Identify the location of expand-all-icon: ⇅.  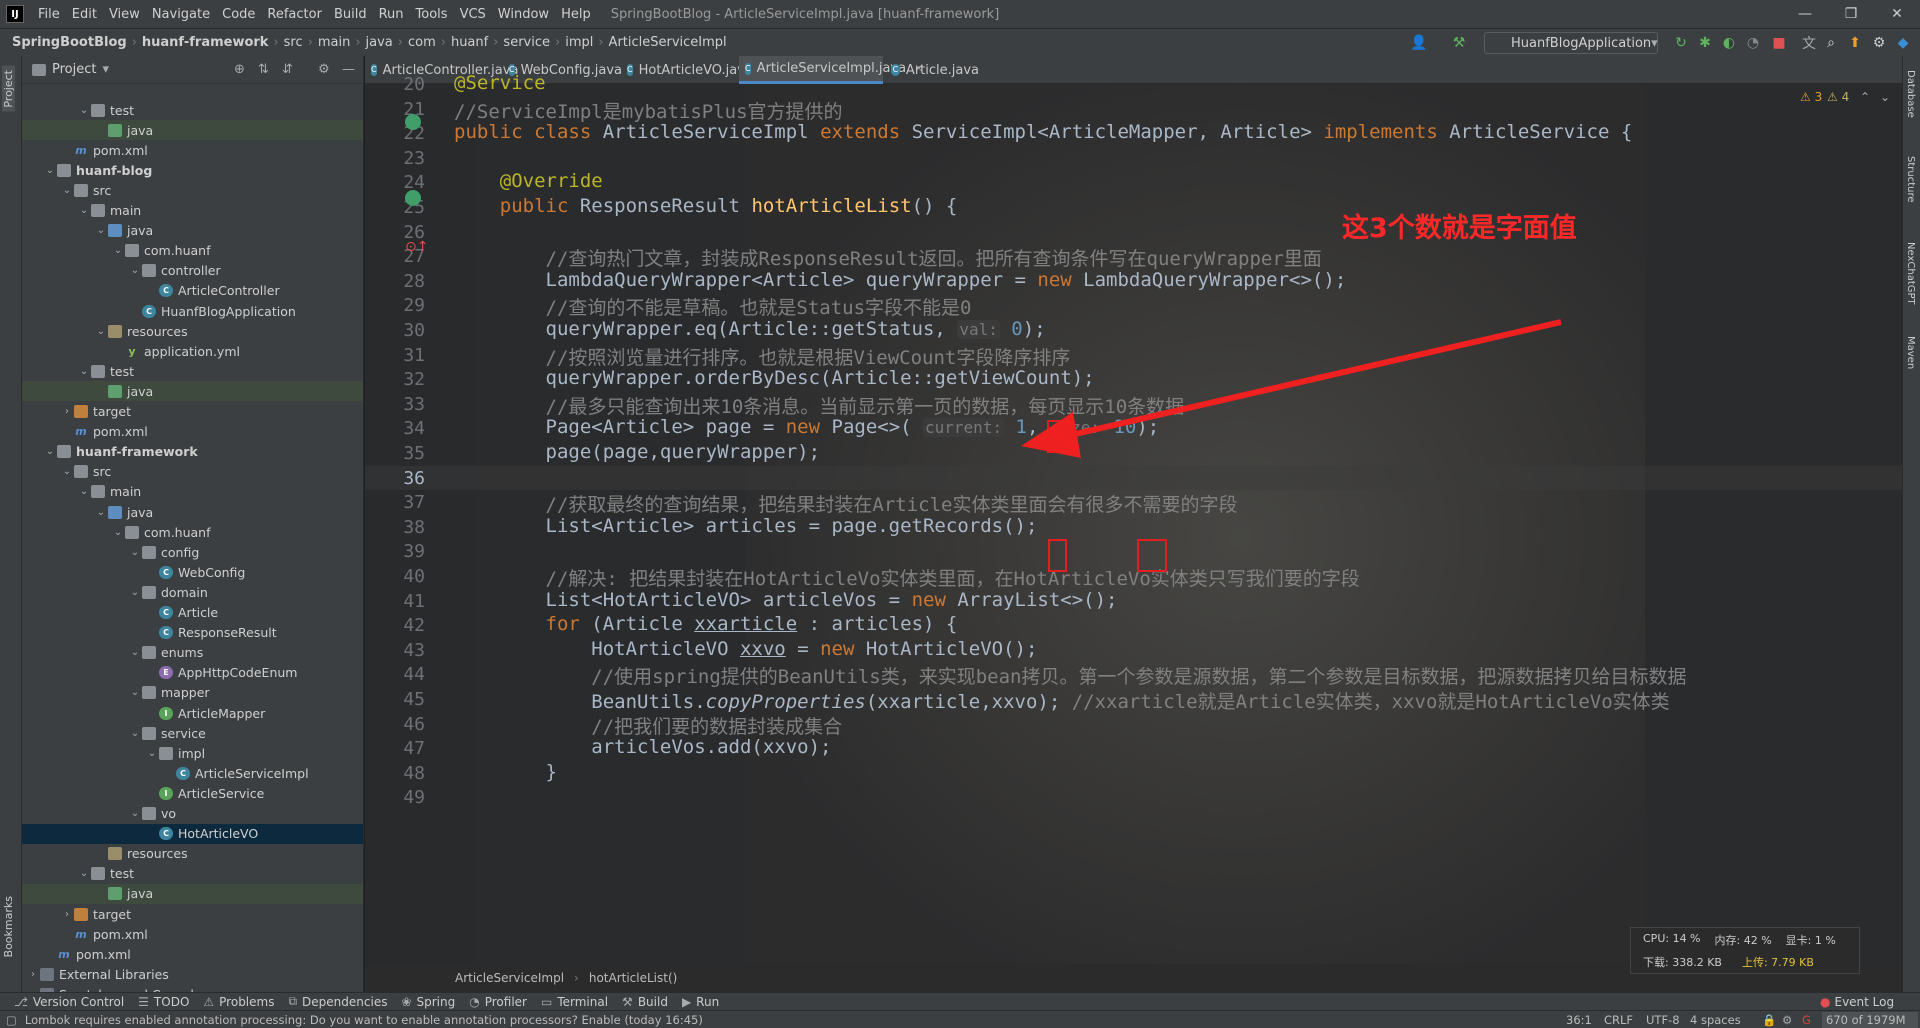
(263, 69).